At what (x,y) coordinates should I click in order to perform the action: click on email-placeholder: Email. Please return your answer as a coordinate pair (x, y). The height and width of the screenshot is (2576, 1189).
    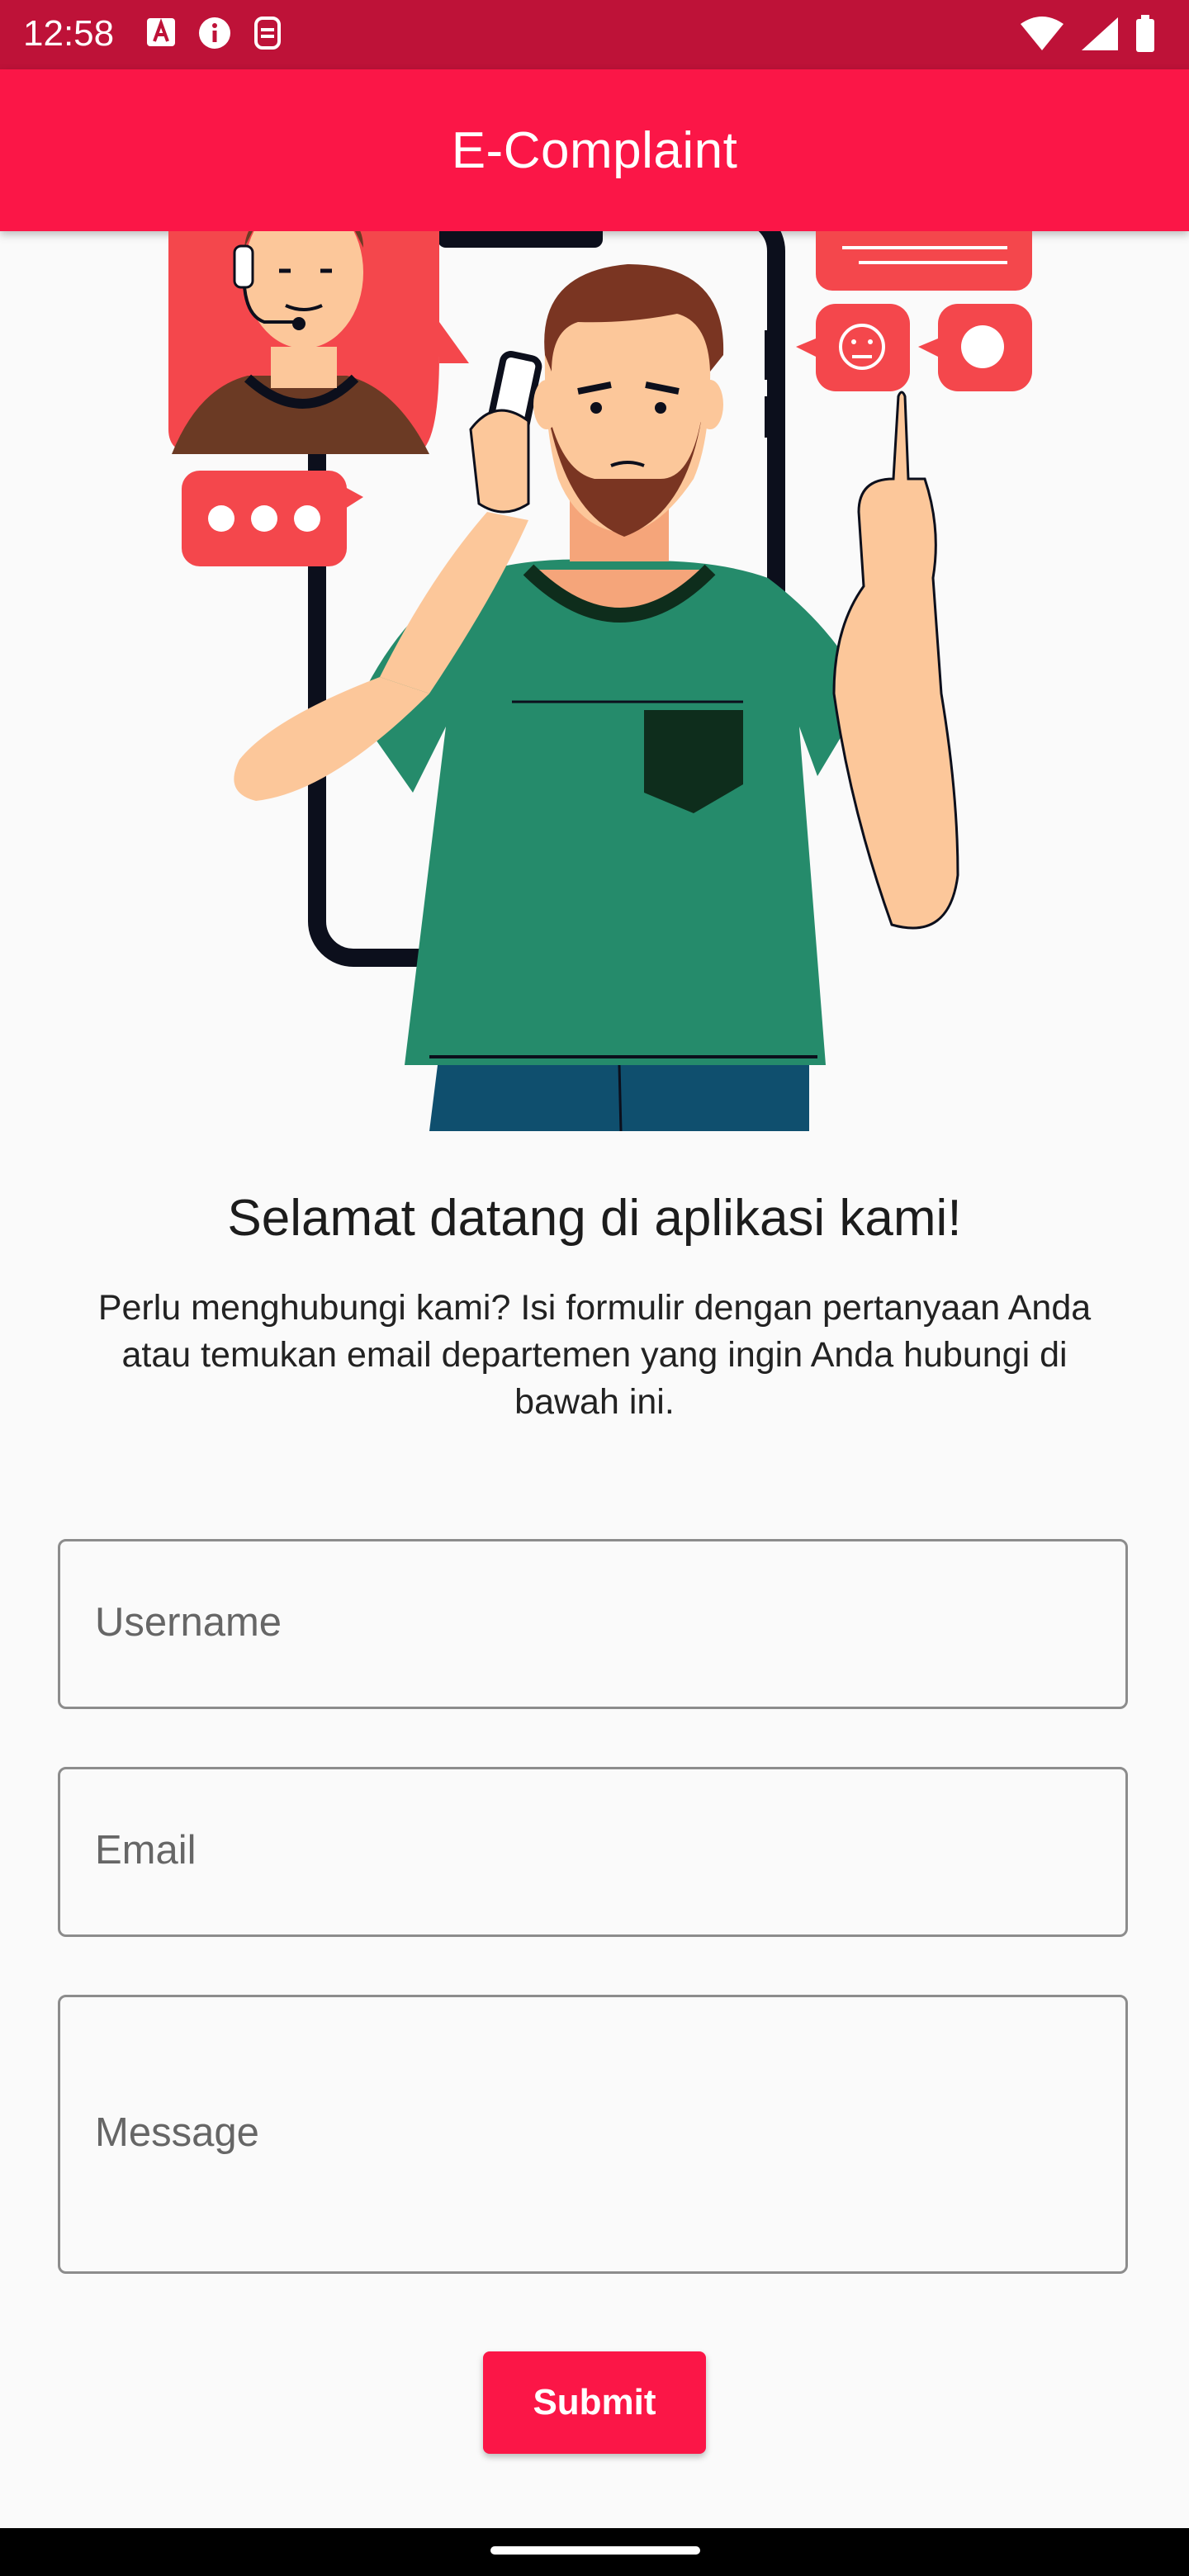
    Looking at the image, I should click on (146, 1850).